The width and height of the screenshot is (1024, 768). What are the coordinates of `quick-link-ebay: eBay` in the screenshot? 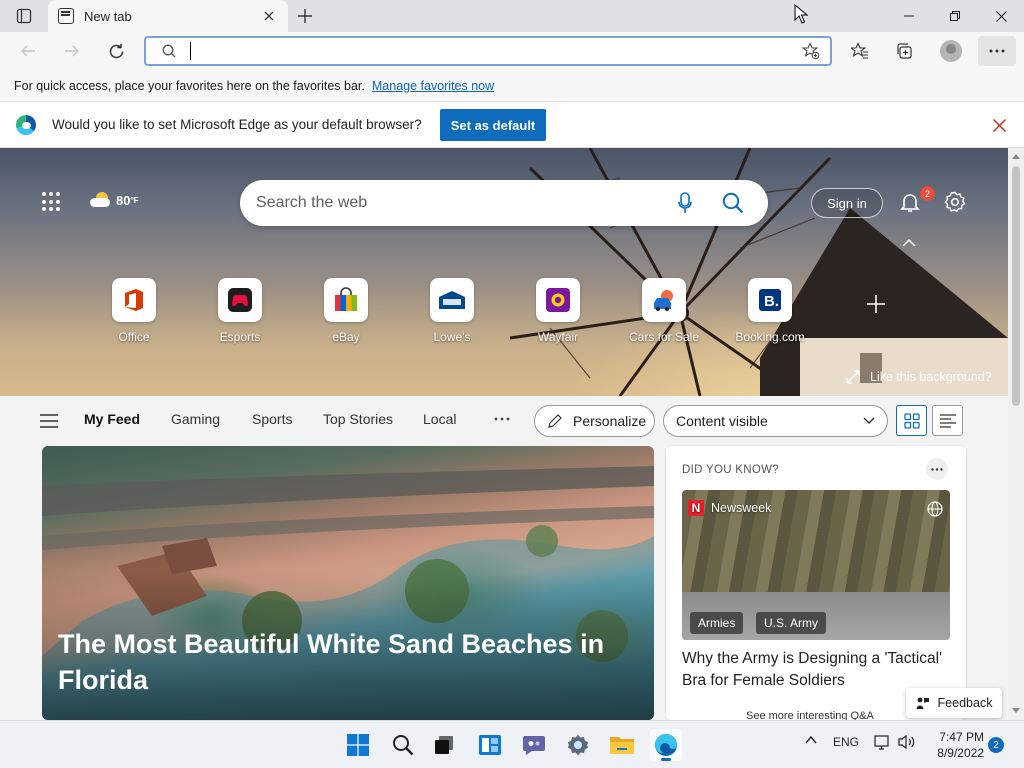 It's located at (346, 311).